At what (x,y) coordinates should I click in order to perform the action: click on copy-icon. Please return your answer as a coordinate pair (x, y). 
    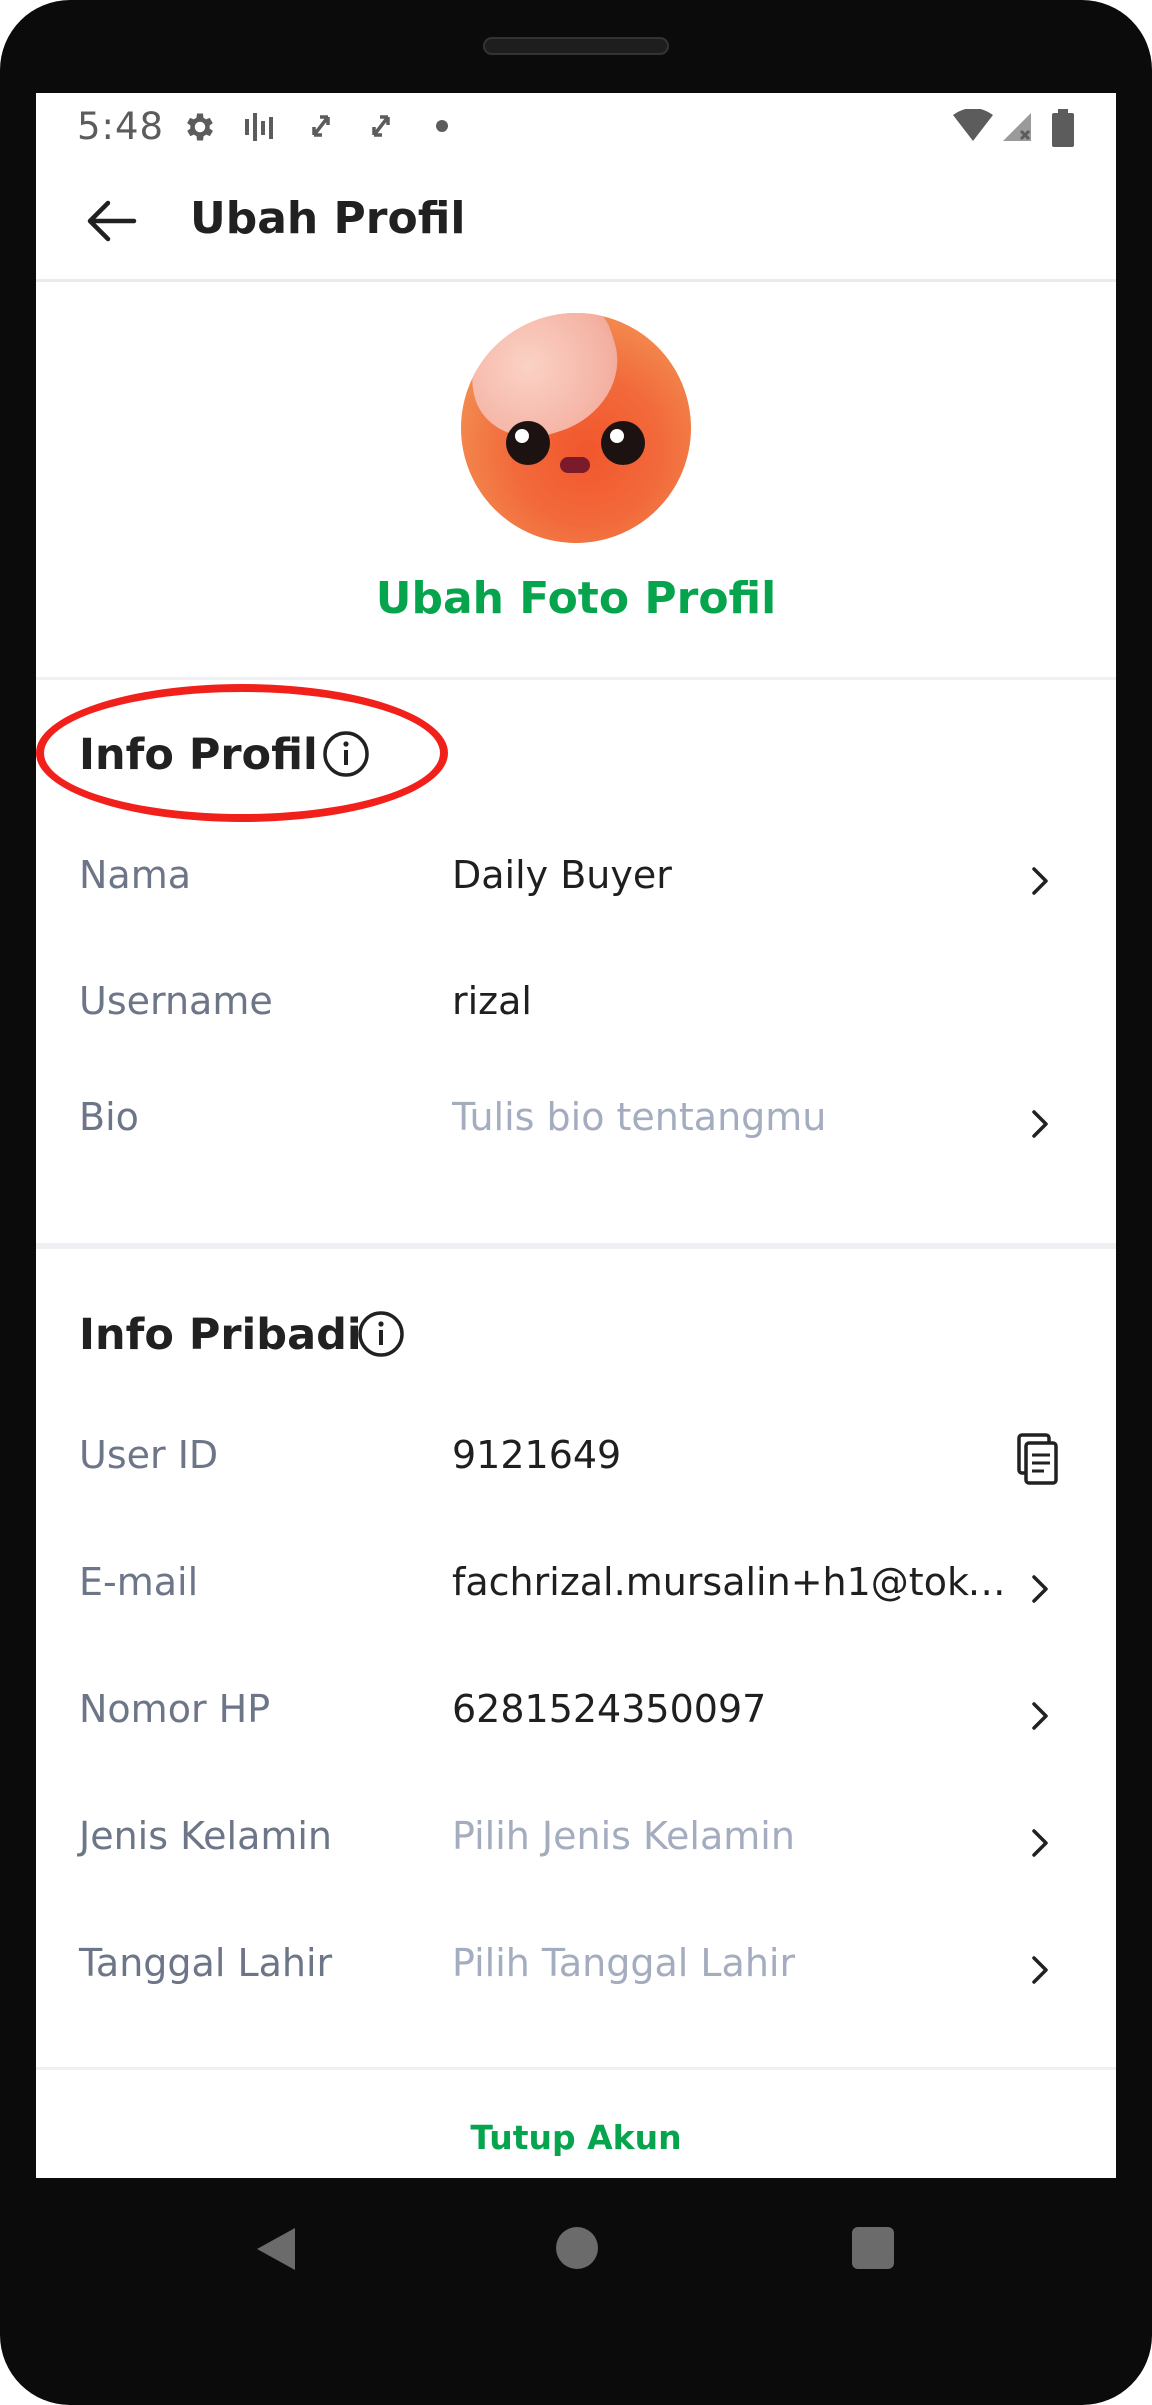
    Looking at the image, I should click on (1037, 1459).